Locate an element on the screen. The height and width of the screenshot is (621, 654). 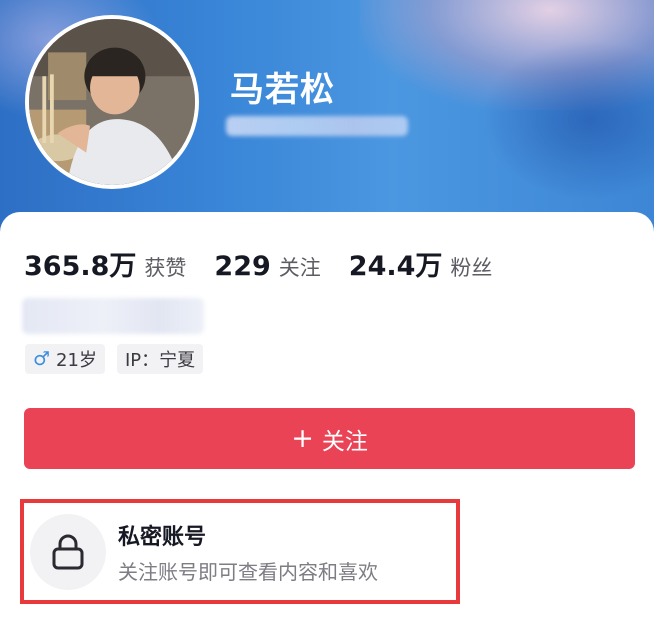
age-tag: ♂ 21岁 is located at coordinates (65, 359).